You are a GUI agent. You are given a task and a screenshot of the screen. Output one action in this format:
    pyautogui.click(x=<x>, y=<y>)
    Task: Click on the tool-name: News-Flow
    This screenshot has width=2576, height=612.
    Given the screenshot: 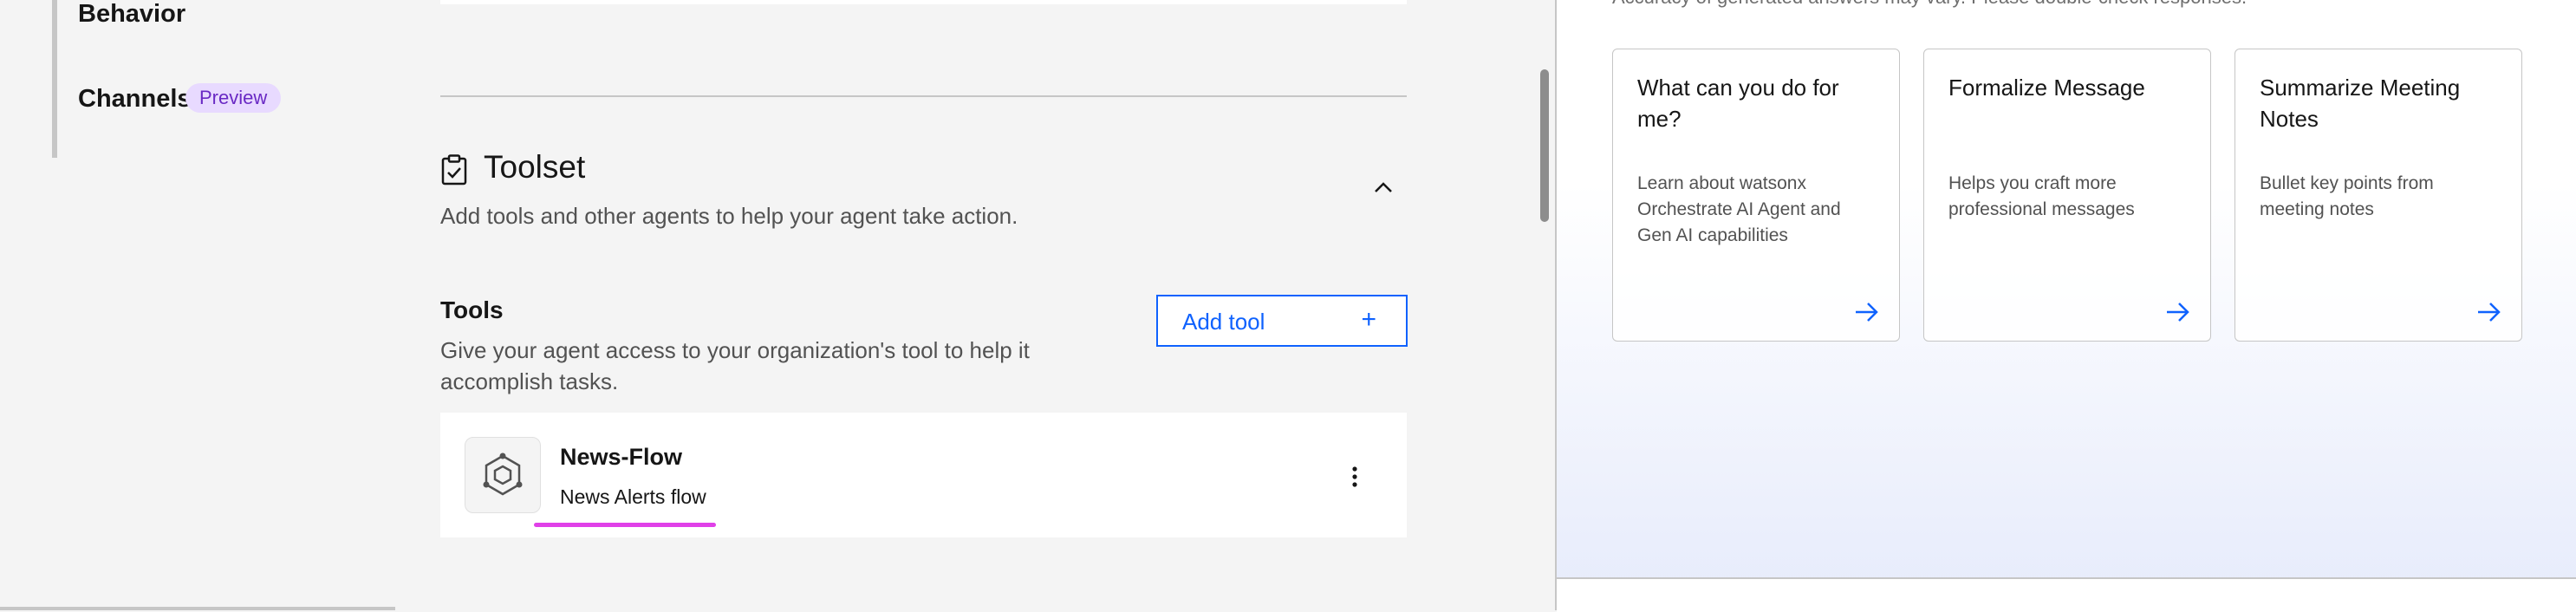 What is the action you would take?
    pyautogui.click(x=621, y=457)
    